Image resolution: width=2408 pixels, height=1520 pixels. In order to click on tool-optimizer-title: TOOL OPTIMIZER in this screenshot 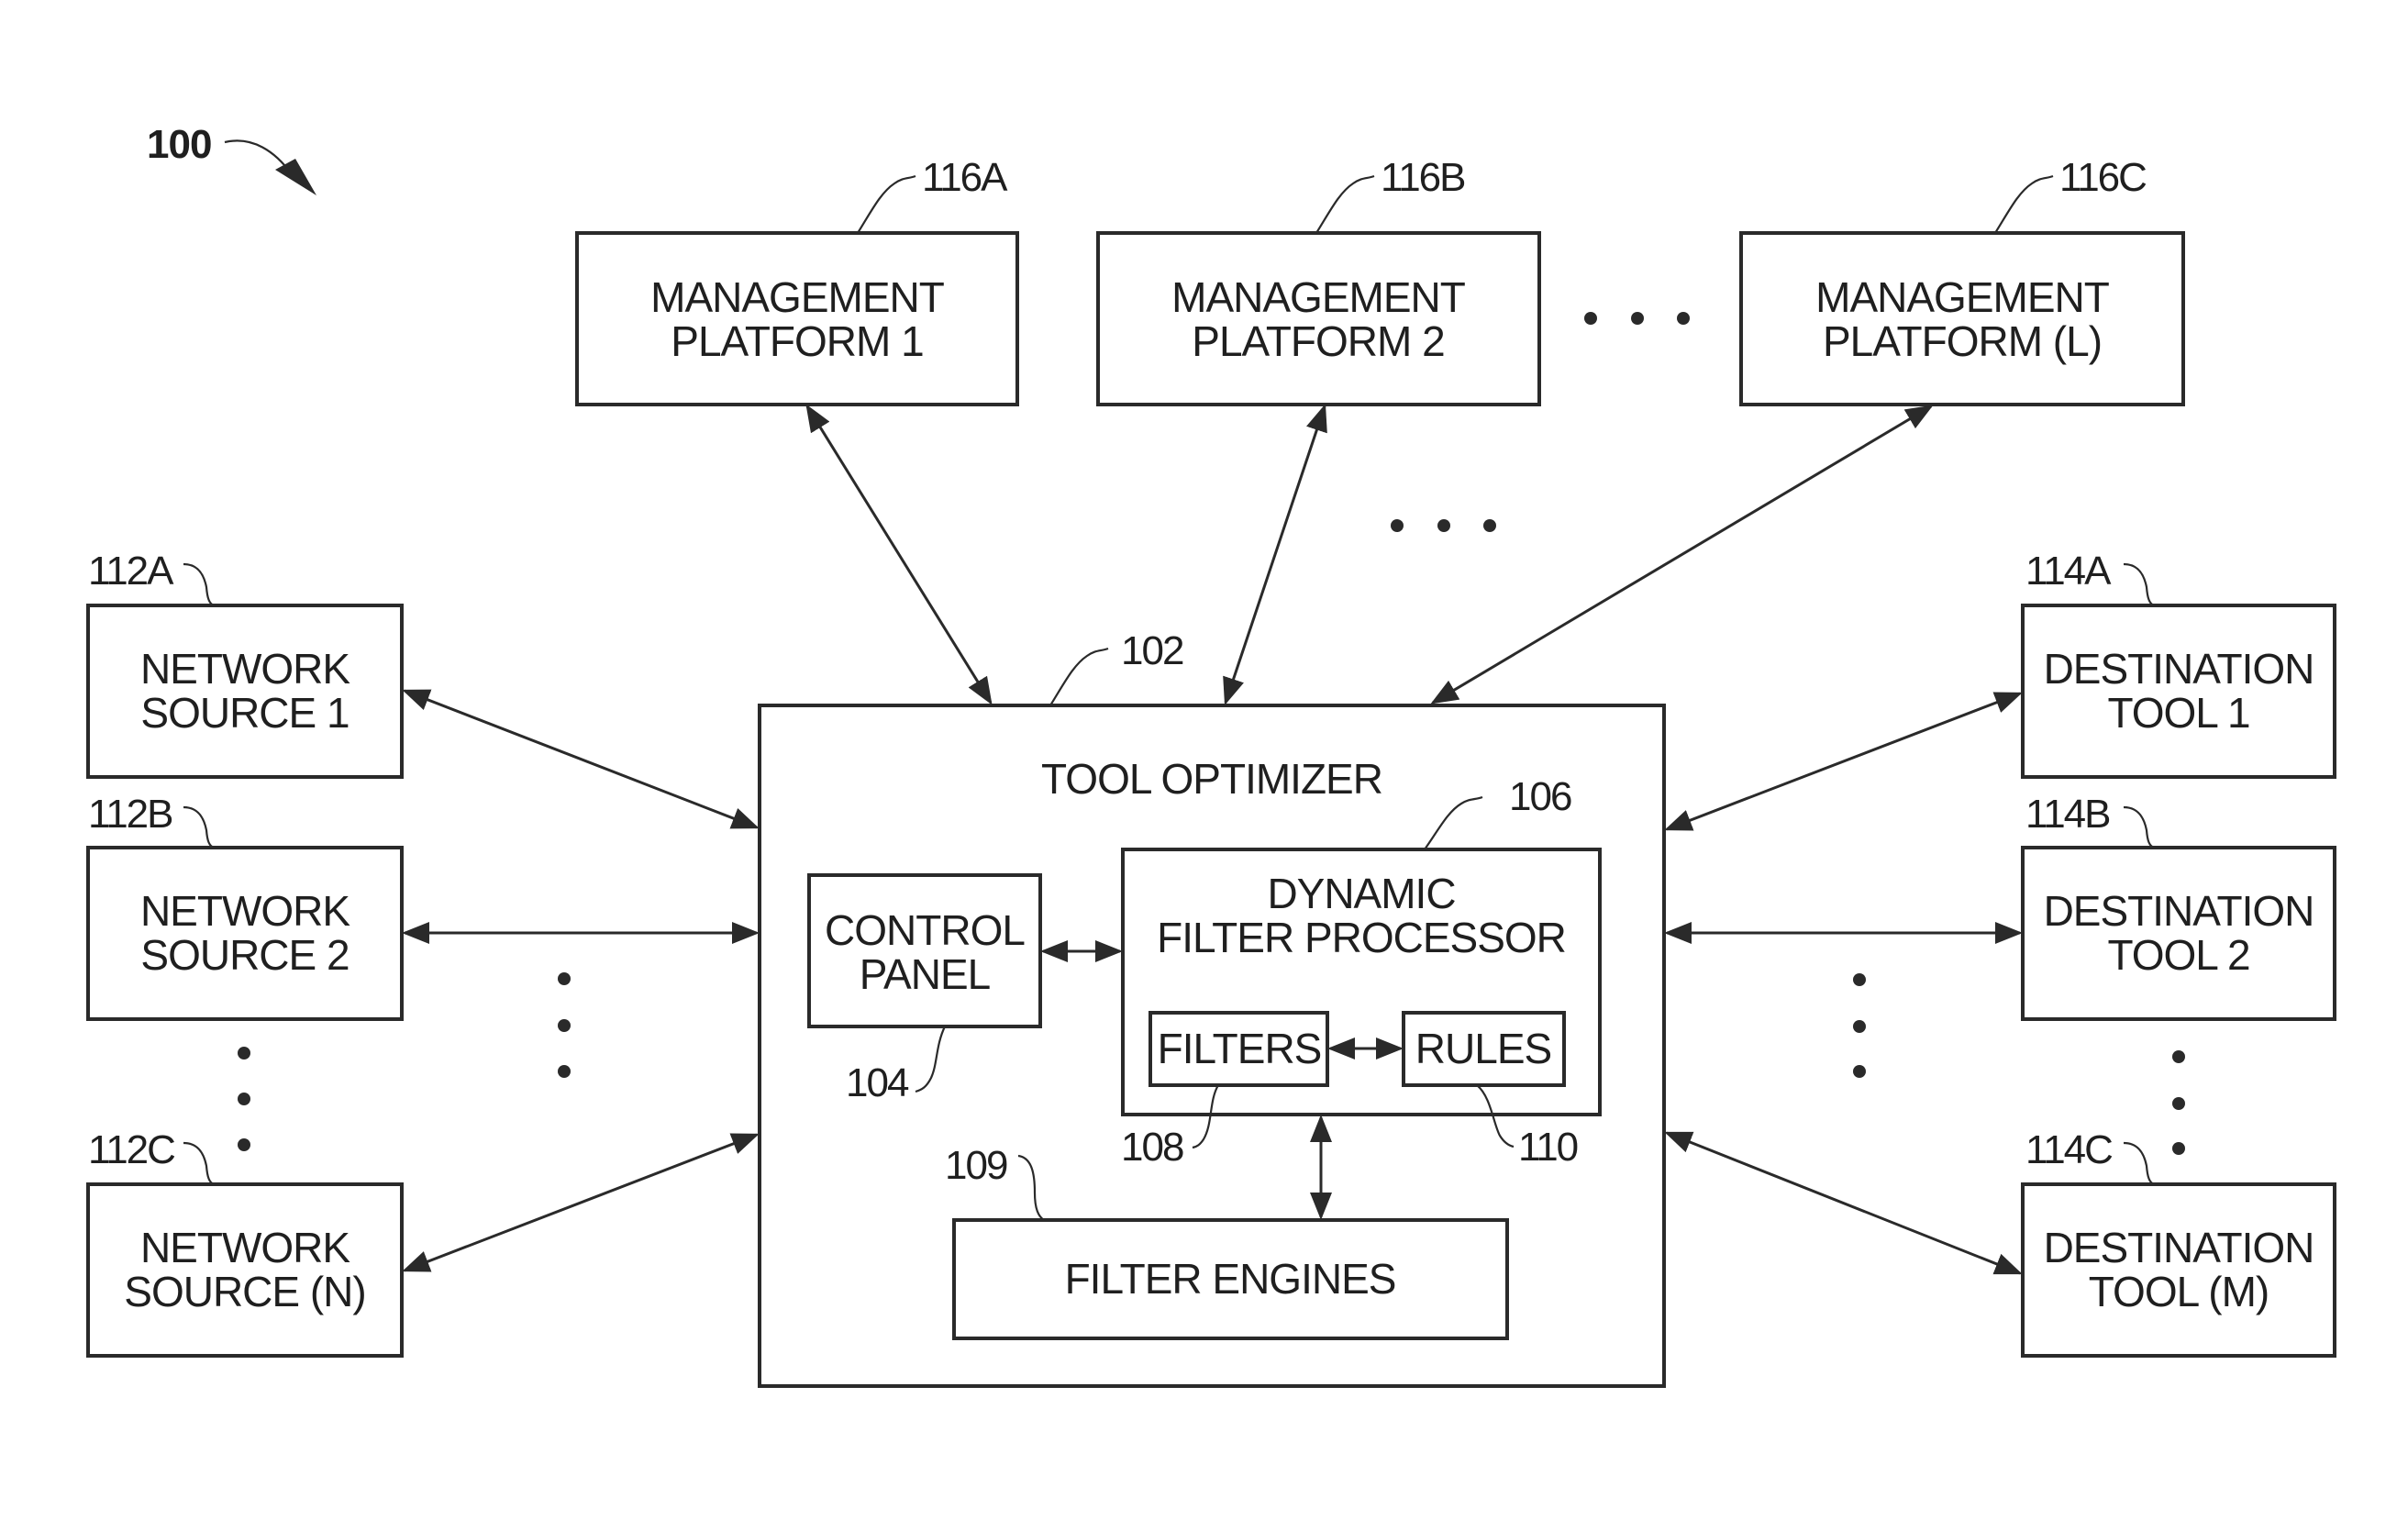, I will do `click(1211, 779)`.